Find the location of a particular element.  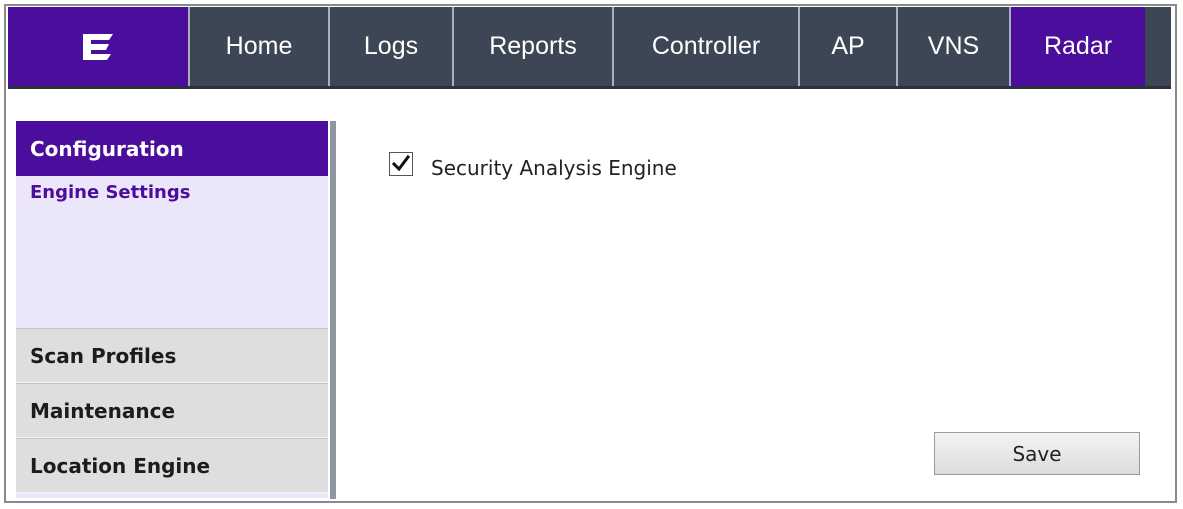

nav-ap: AP is located at coordinates (849, 46).